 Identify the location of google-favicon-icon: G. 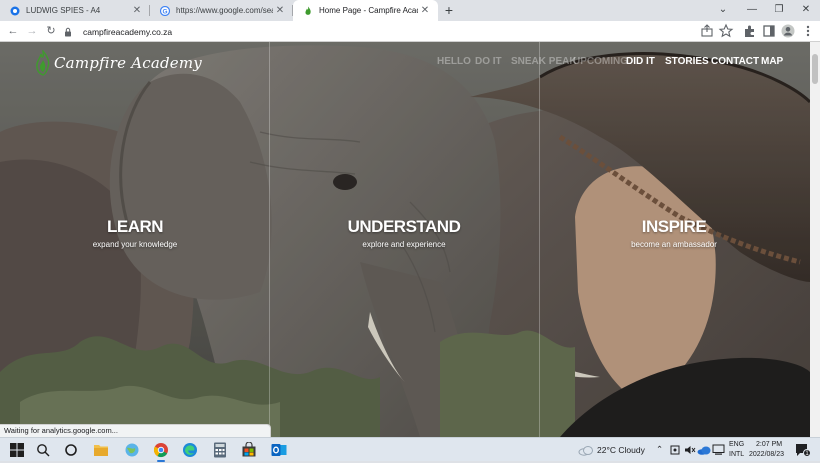
(165, 10).